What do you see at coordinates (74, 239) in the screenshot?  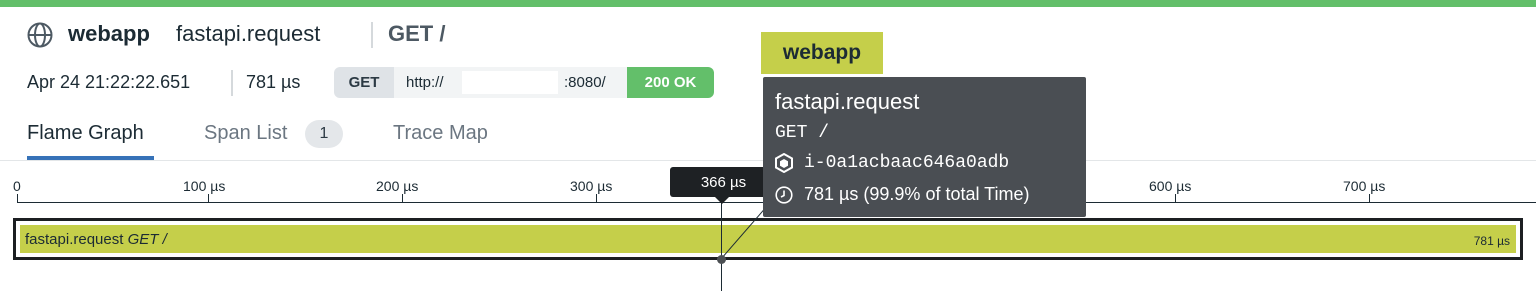 I see `span-operation: fastapi.request` at bounding box center [74, 239].